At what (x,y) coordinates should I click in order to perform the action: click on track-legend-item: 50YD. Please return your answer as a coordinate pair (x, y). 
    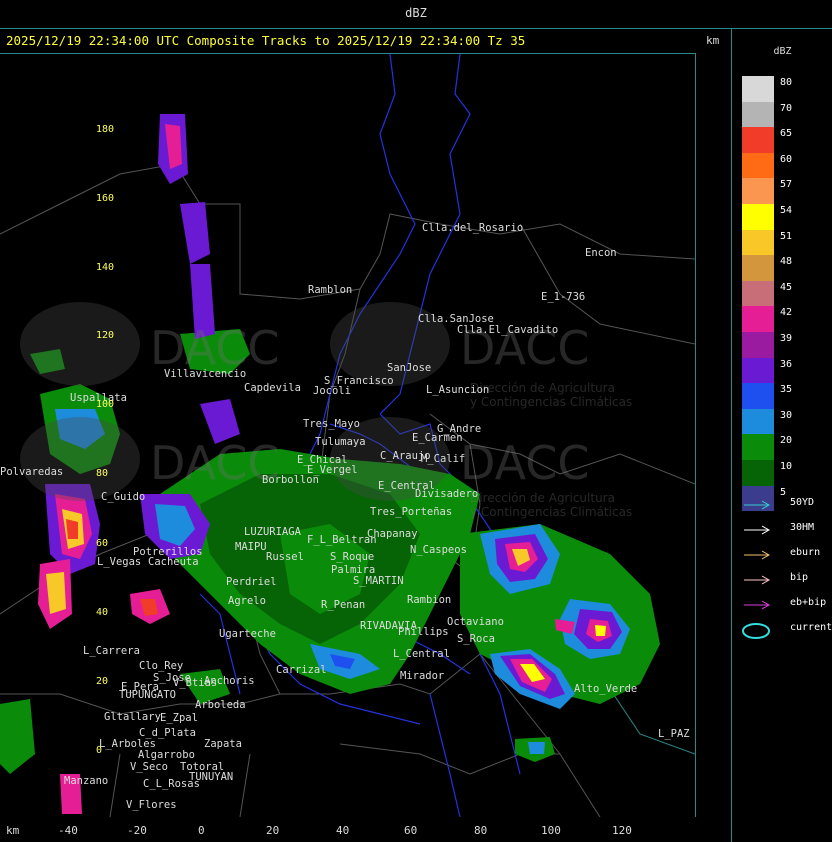
    Looking at the image, I should click on (787, 504).